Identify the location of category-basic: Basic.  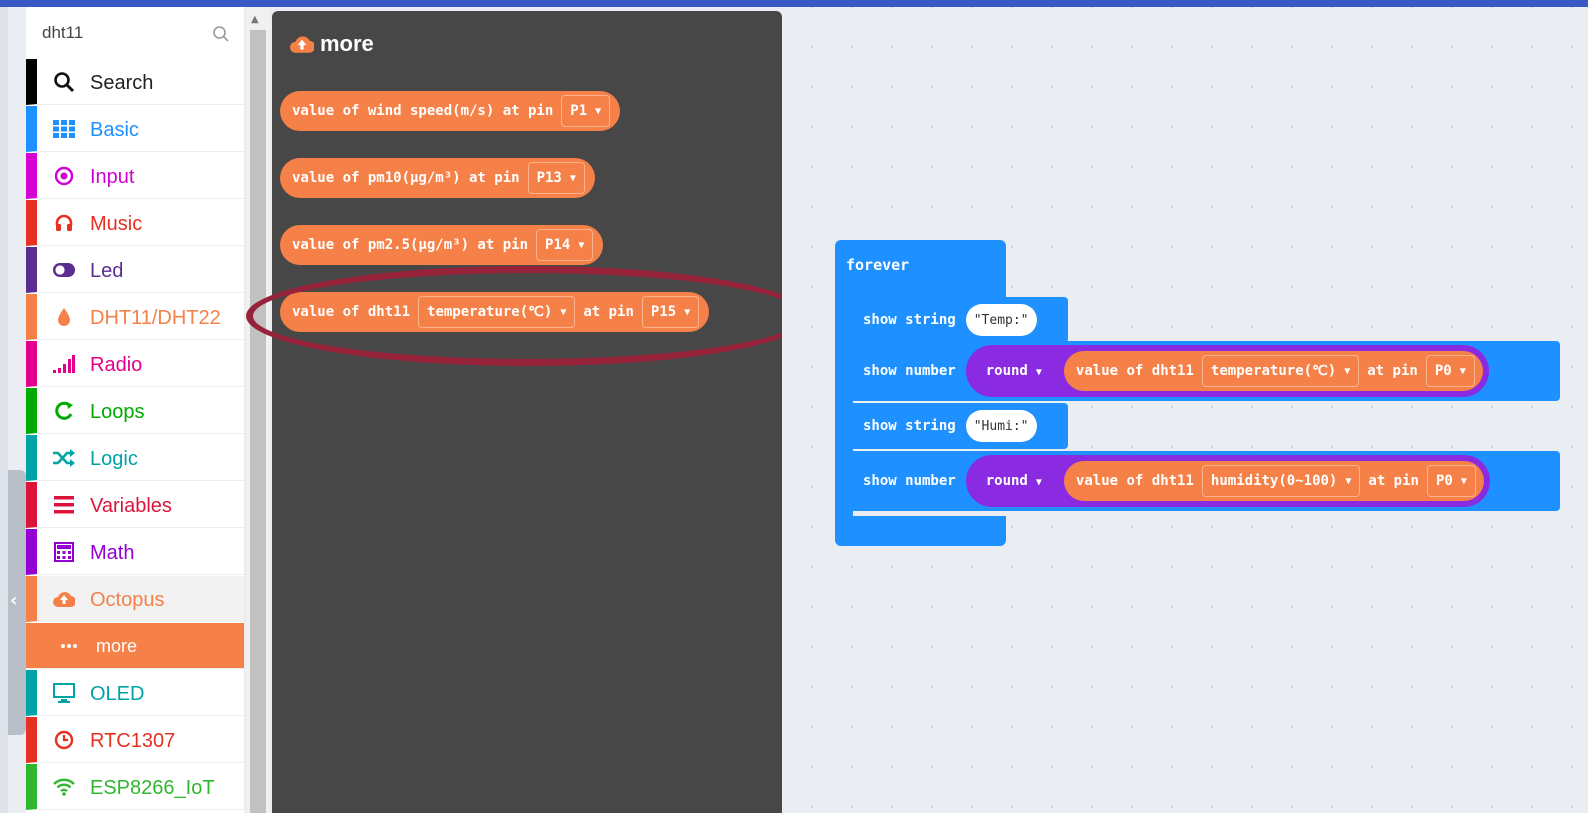
(135, 129).